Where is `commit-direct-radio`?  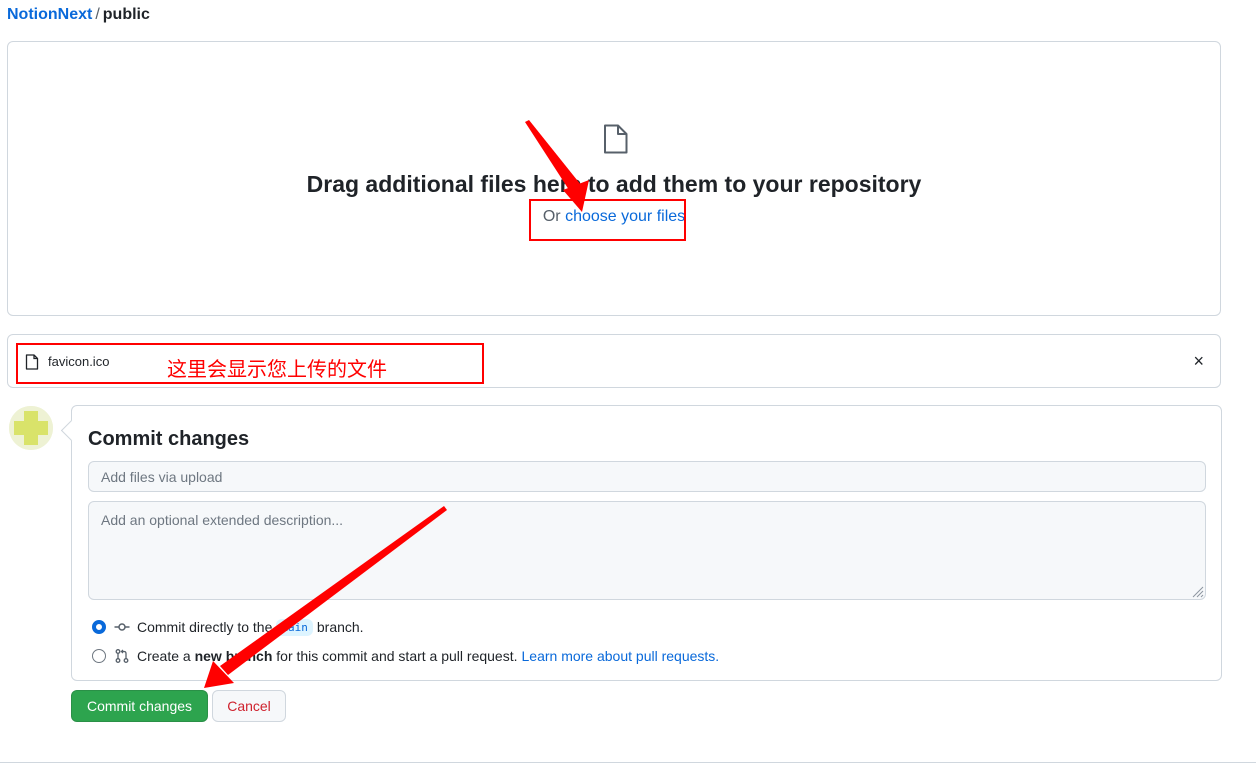 commit-direct-radio is located at coordinates (99, 627).